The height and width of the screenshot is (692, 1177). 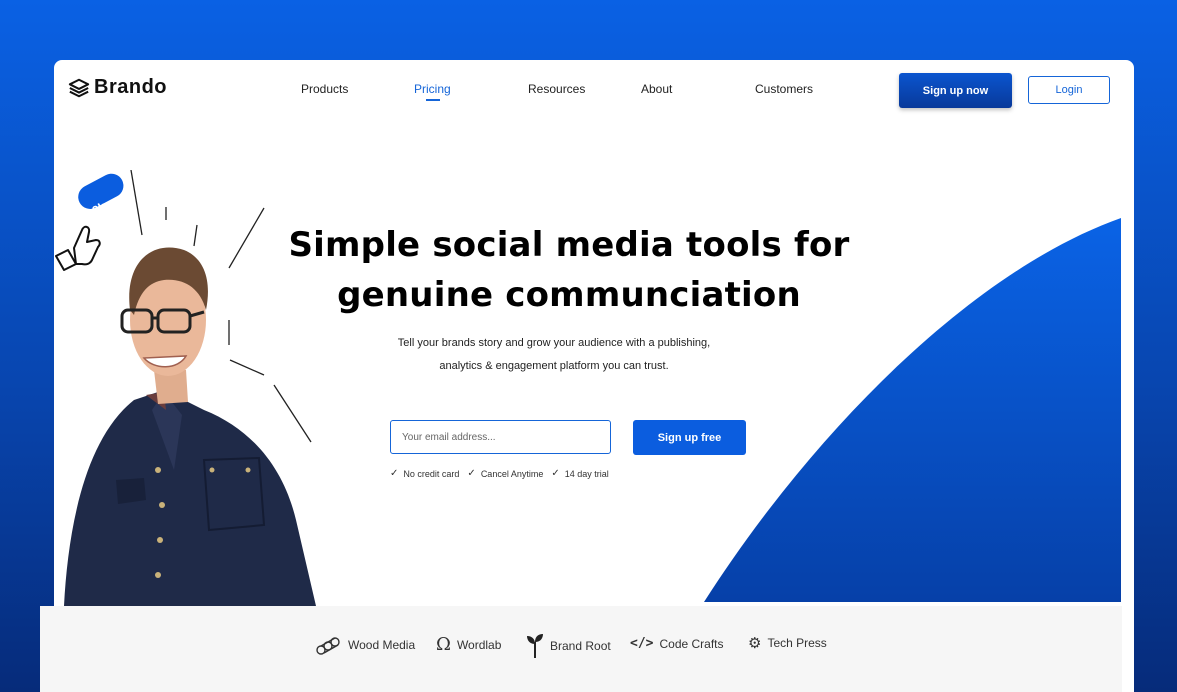 I want to click on brand-logo: Brando, so click(x=117, y=87).